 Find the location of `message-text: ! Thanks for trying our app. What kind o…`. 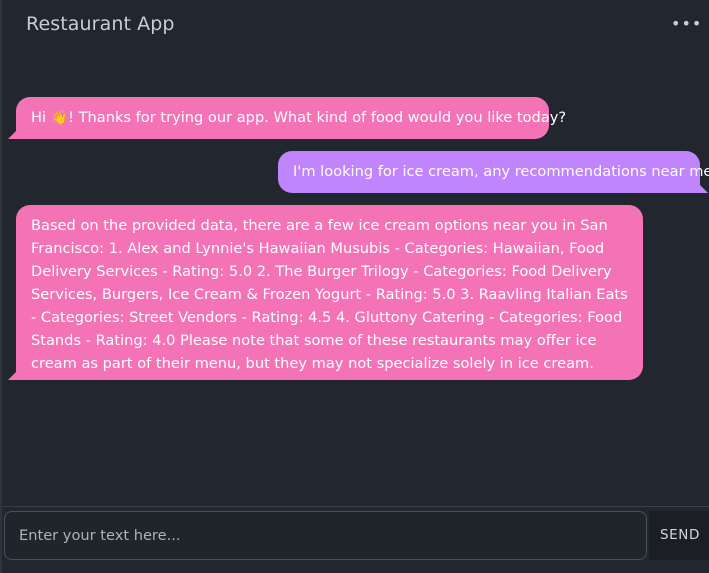

message-text: ! Thanks for trying our app. What kind o… is located at coordinates (317, 117).